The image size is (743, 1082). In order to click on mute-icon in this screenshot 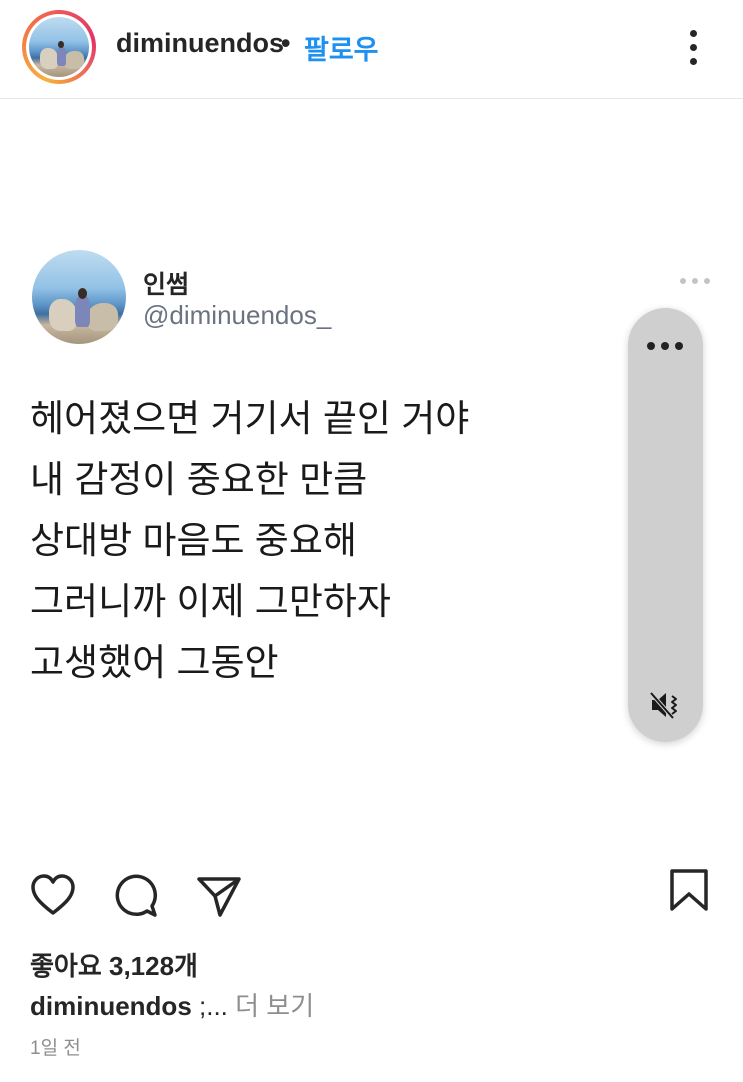, I will do `click(666, 705)`.